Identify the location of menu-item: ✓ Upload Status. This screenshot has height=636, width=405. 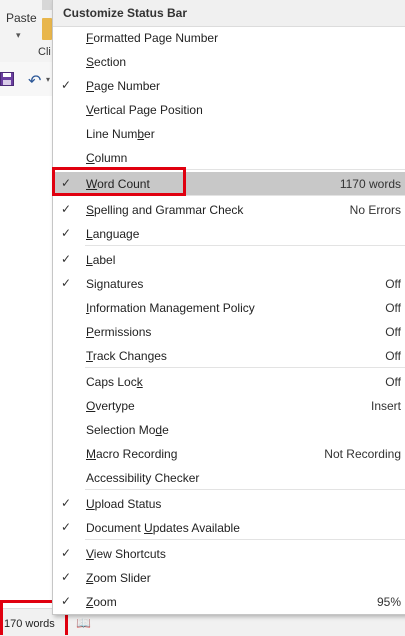
(229, 504).